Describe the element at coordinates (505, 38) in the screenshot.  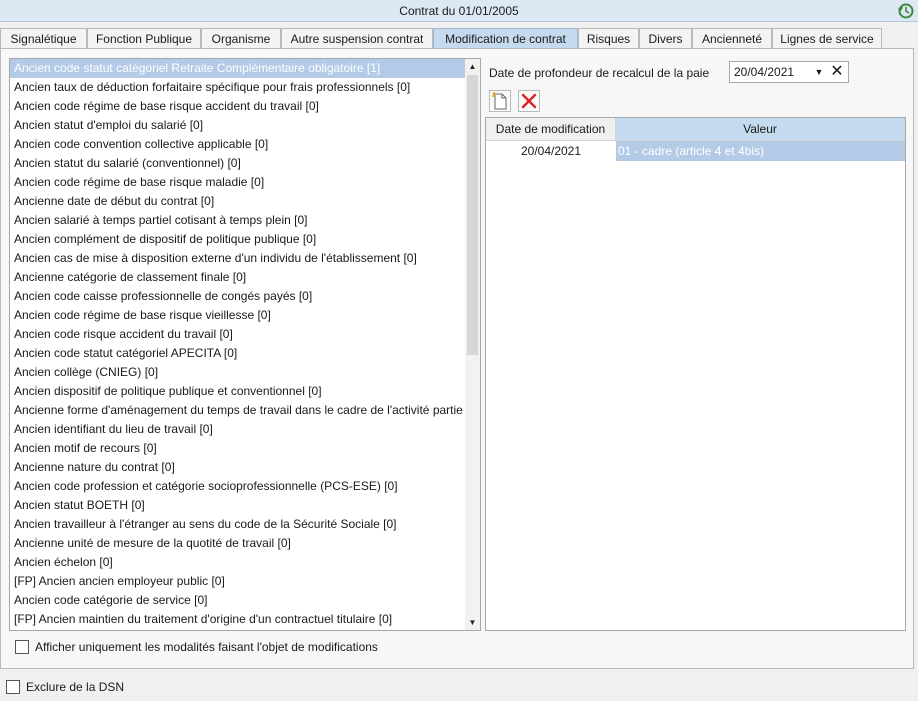
I see `tab-modification-contrat: Modification de contrat` at that location.